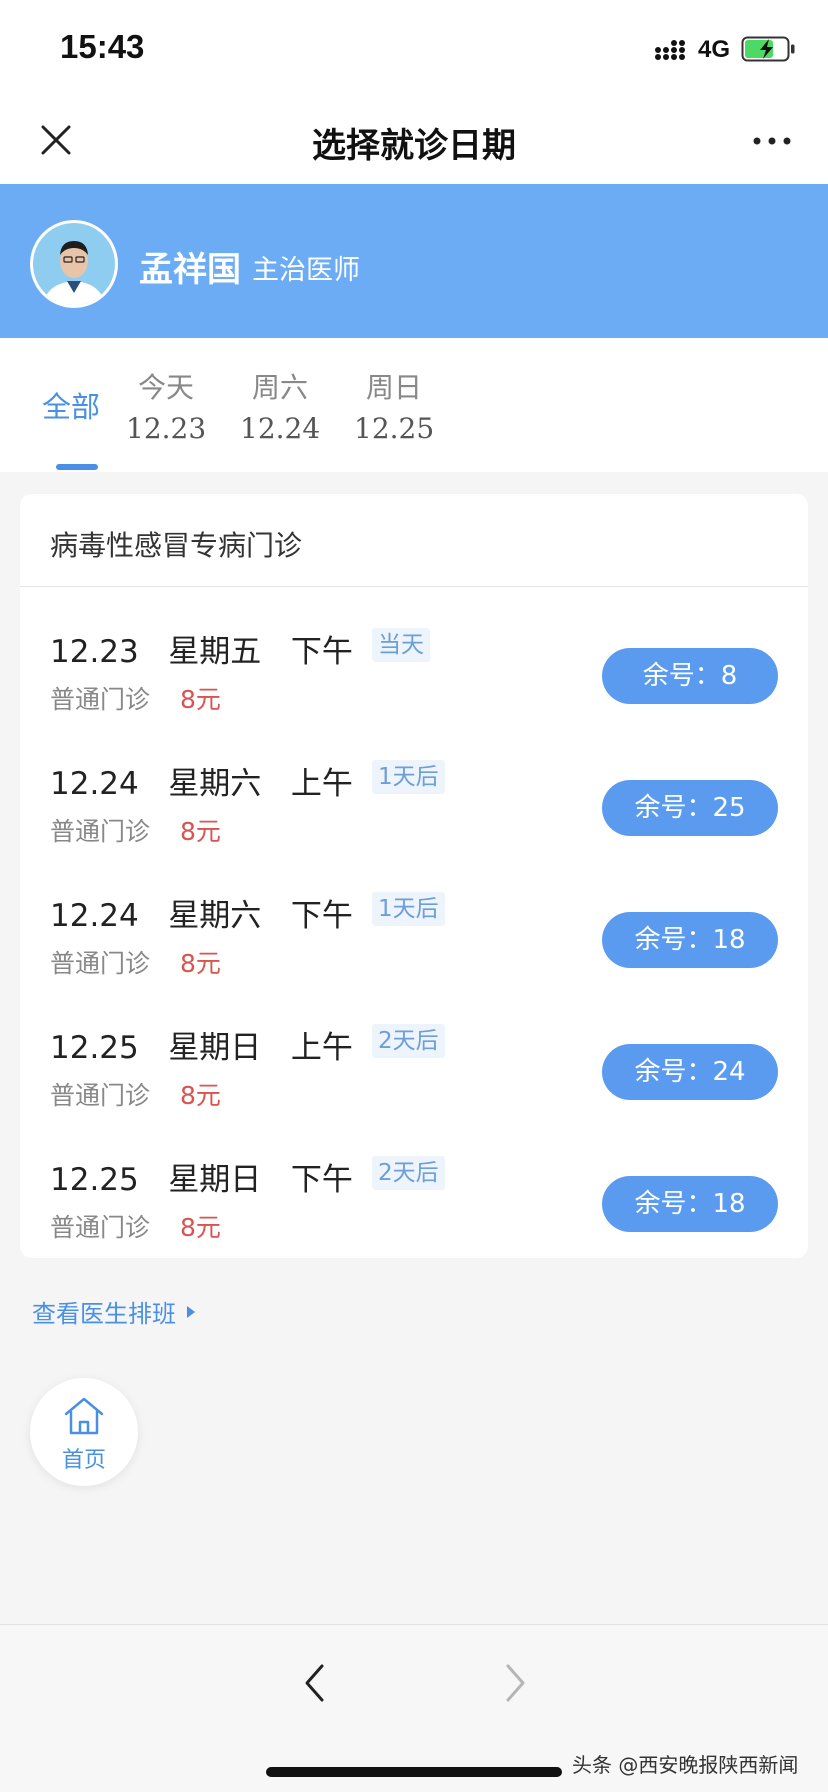  I want to click on tab-today: 今天 12.23, so click(166, 405).